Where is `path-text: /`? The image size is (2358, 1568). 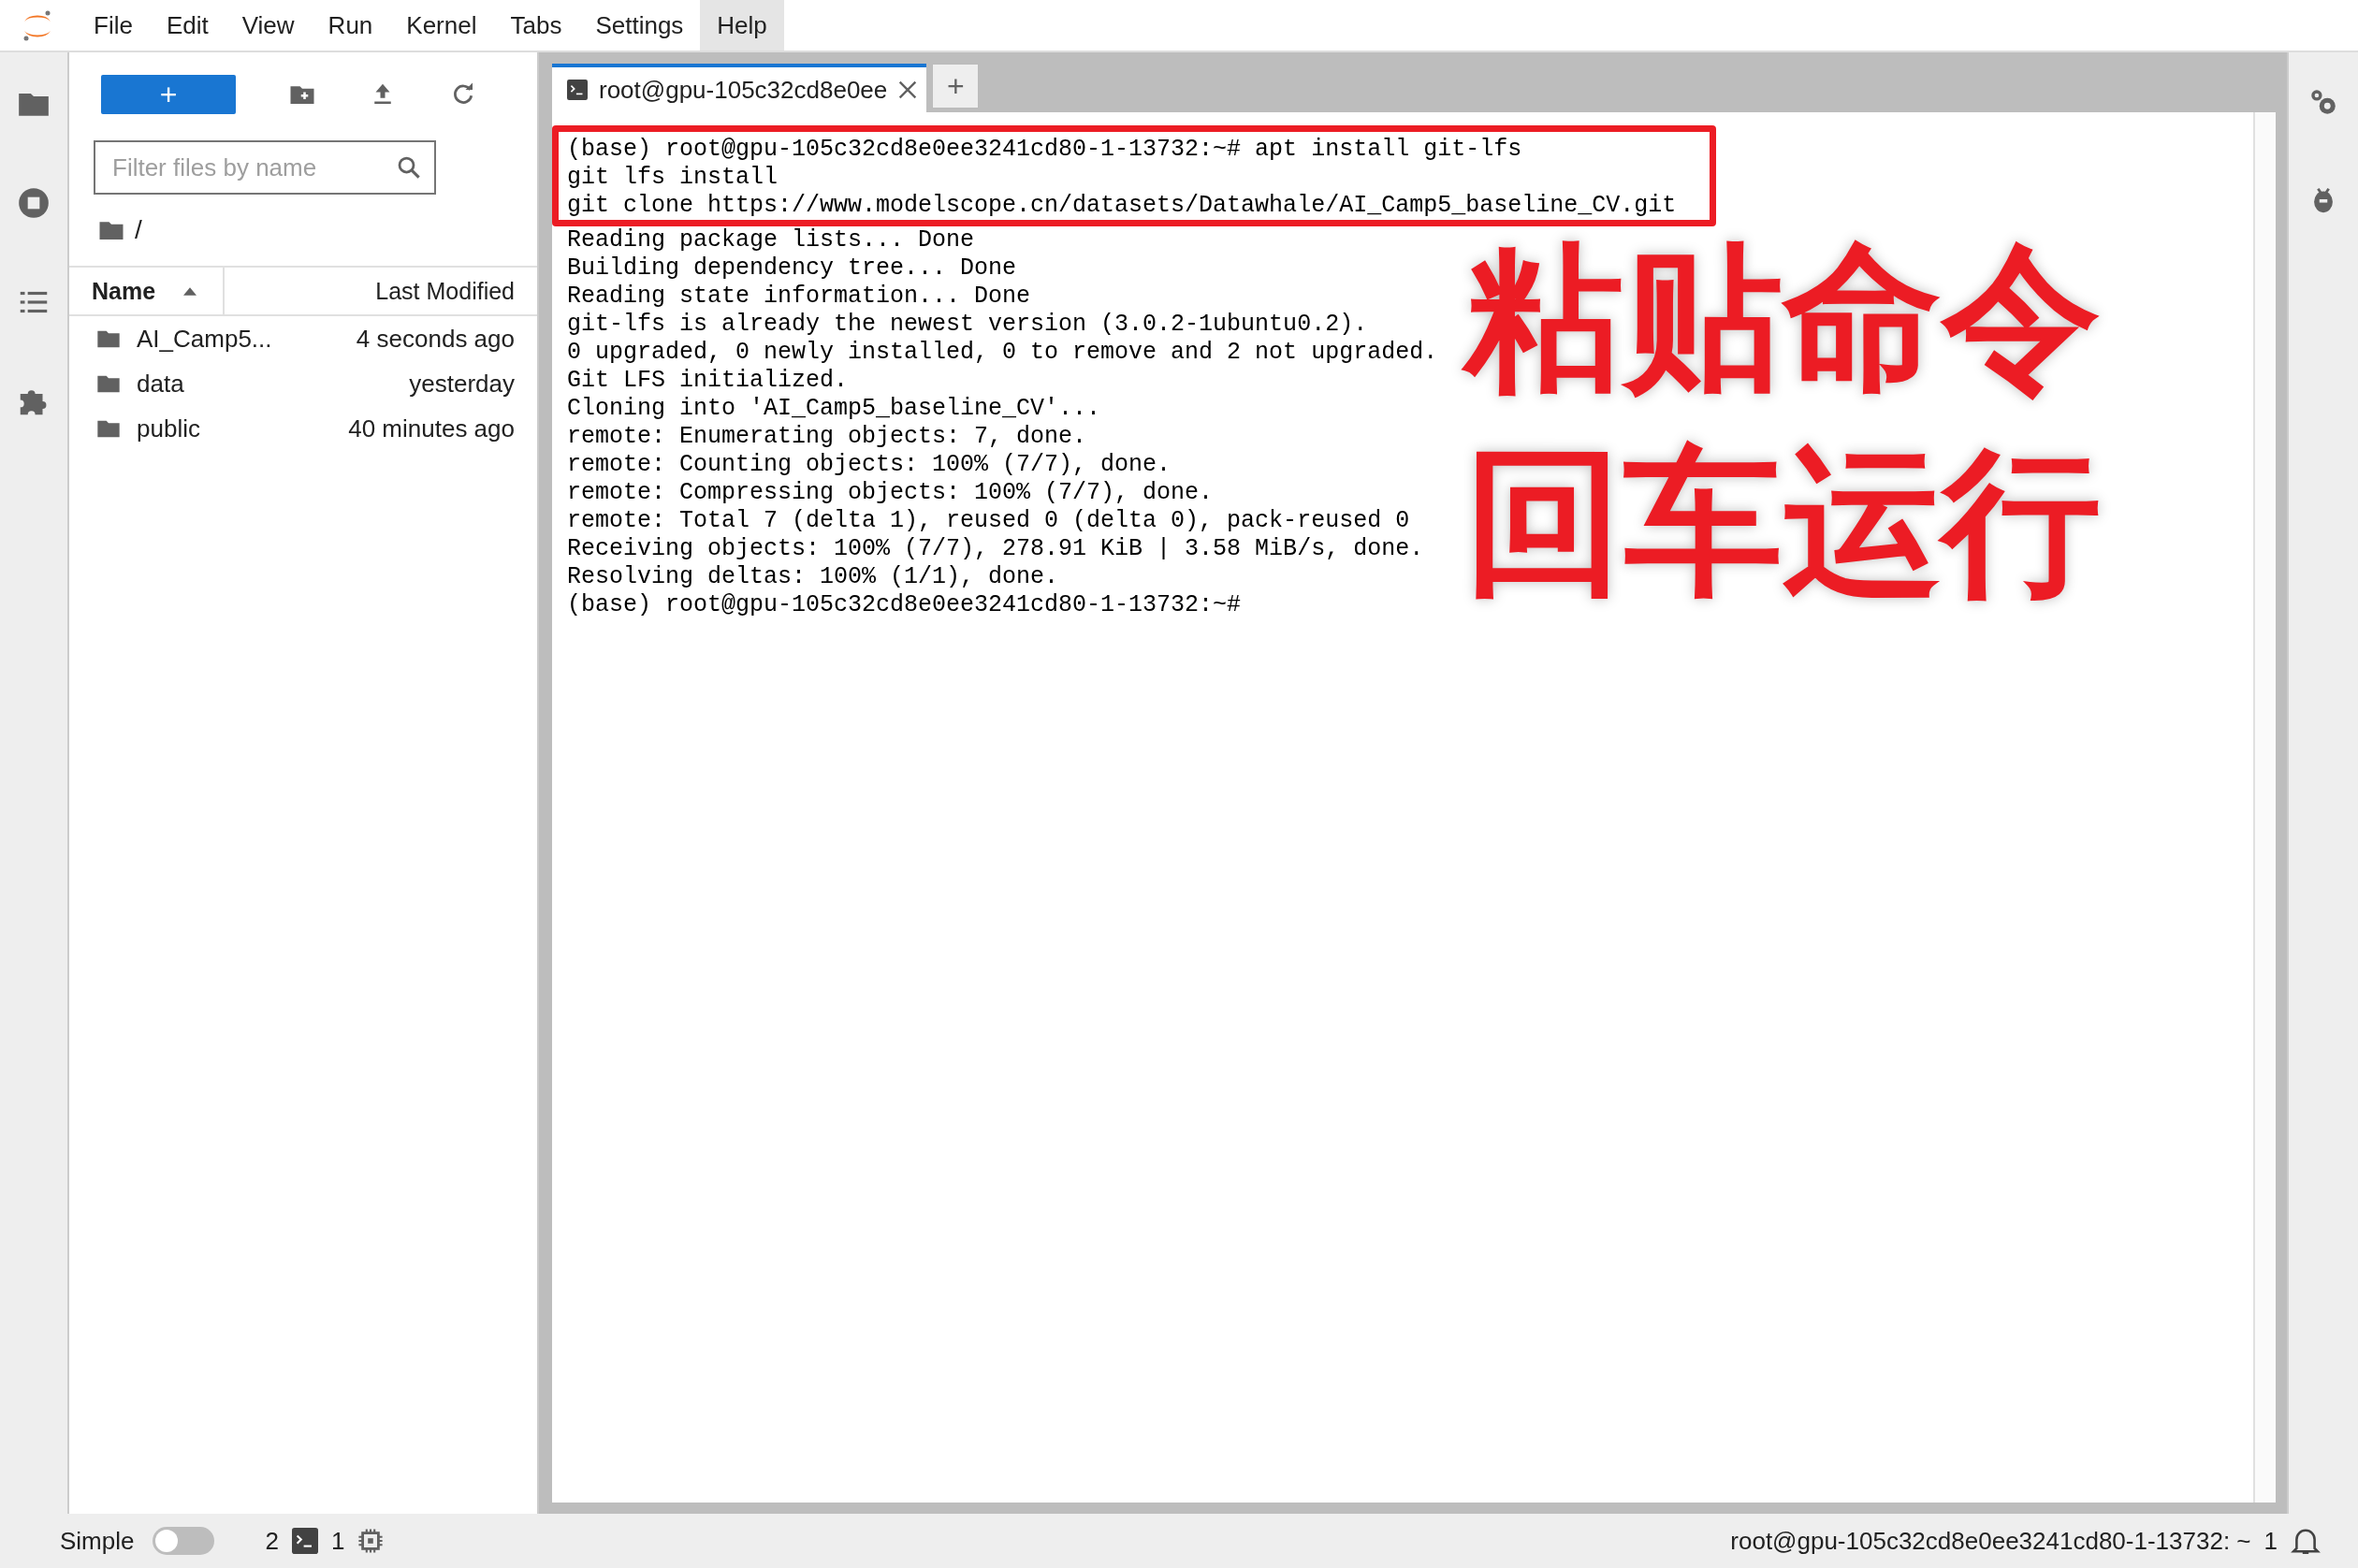 path-text: / is located at coordinates (138, 230).